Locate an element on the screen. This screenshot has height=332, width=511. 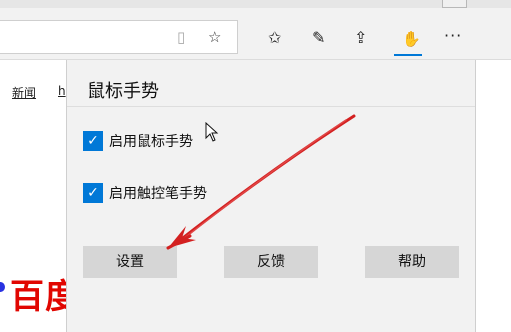
active-indicator is located at coordinates (408, 55).